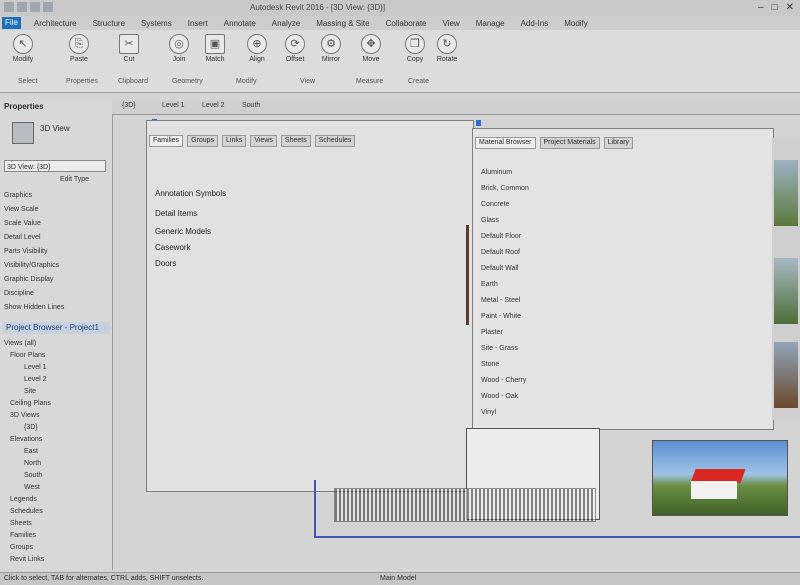 The width and height of the screenshot is (800, 585). I want to click on join-button: ◎ Join, so click(179, 48).